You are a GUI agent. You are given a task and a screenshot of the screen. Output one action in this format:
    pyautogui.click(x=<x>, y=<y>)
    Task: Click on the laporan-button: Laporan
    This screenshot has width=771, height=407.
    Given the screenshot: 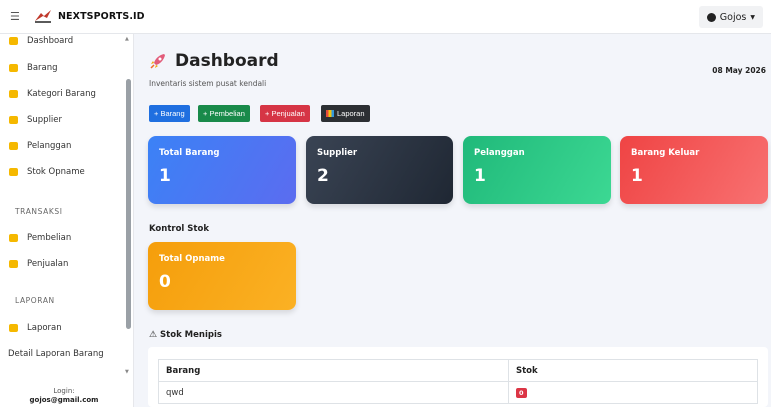 What is the action you would take?
    pyautogui.click(x=345, y=113)
    